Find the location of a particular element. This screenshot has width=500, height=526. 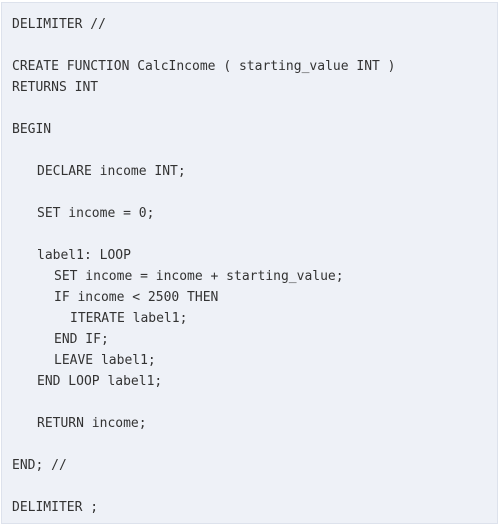

code-line: label1: LOOP is located at coordinates (84, 255).